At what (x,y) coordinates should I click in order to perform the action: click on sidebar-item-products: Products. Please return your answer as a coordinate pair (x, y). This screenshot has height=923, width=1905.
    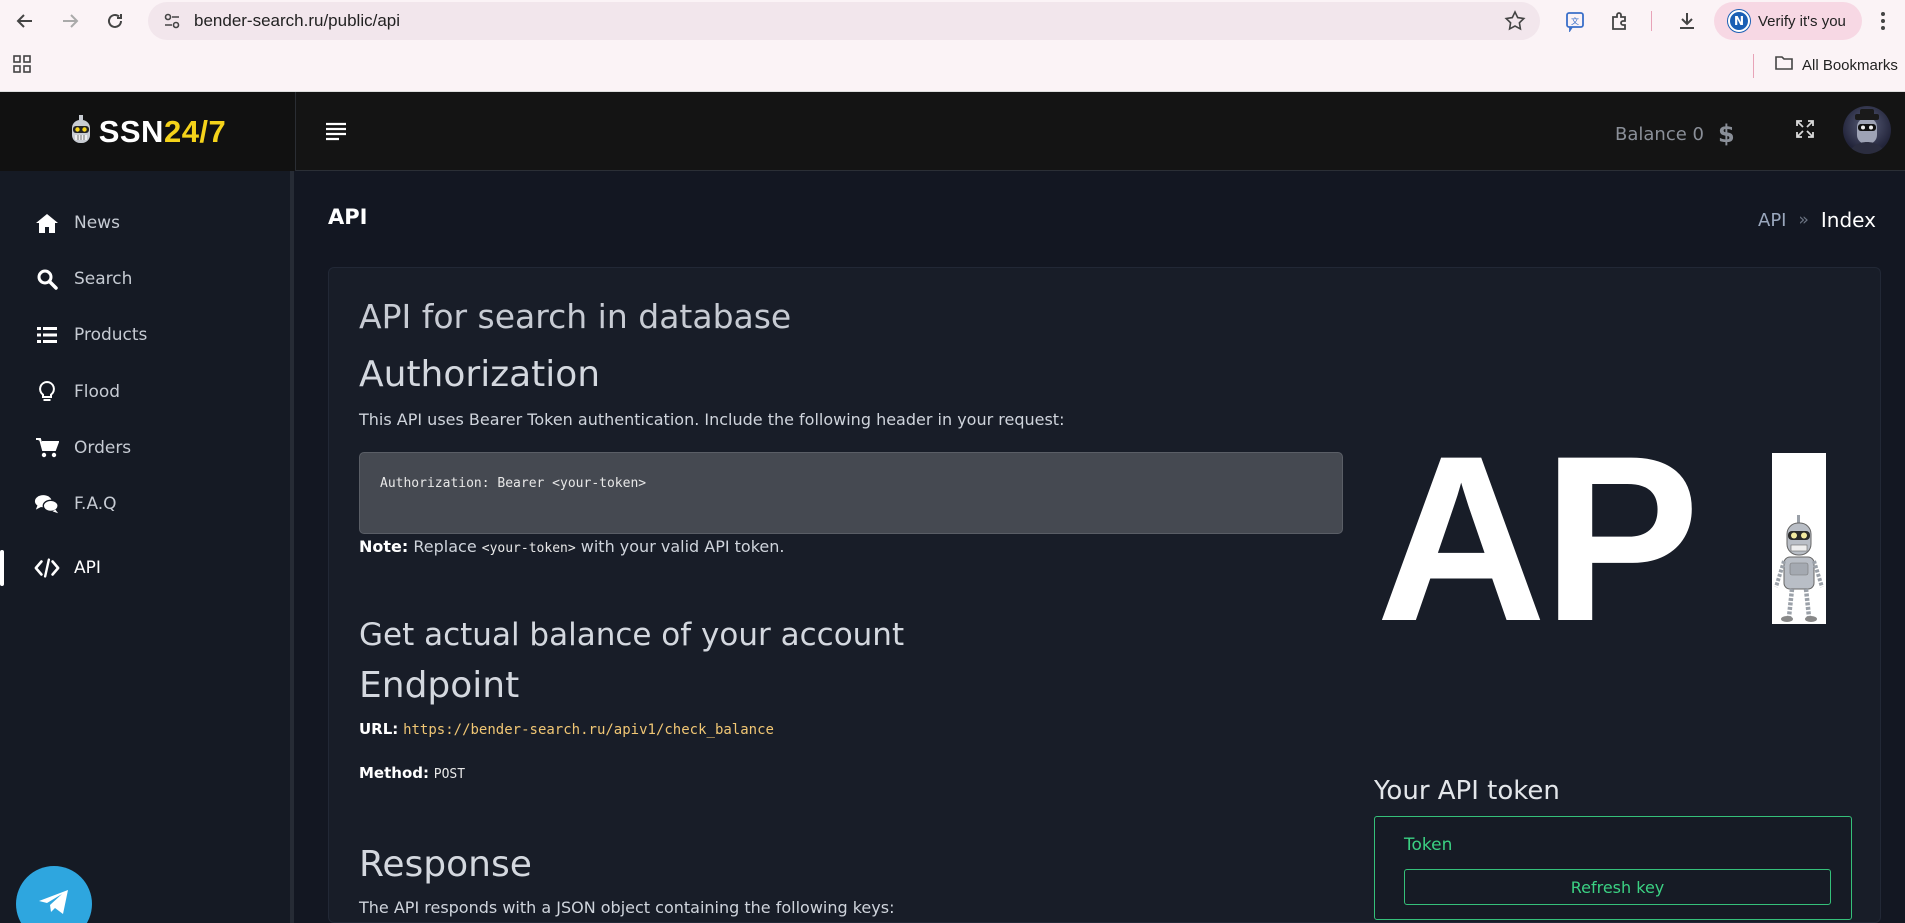
    Looking at the image, I should click on (90, 335).